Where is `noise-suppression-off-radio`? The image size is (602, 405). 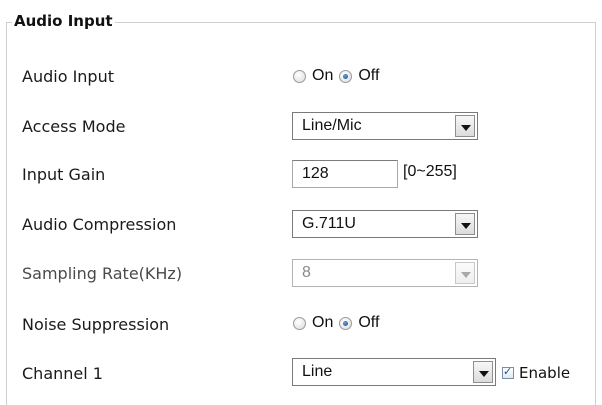 noise-suppression-off-radio is located at coordinates (346, 323).